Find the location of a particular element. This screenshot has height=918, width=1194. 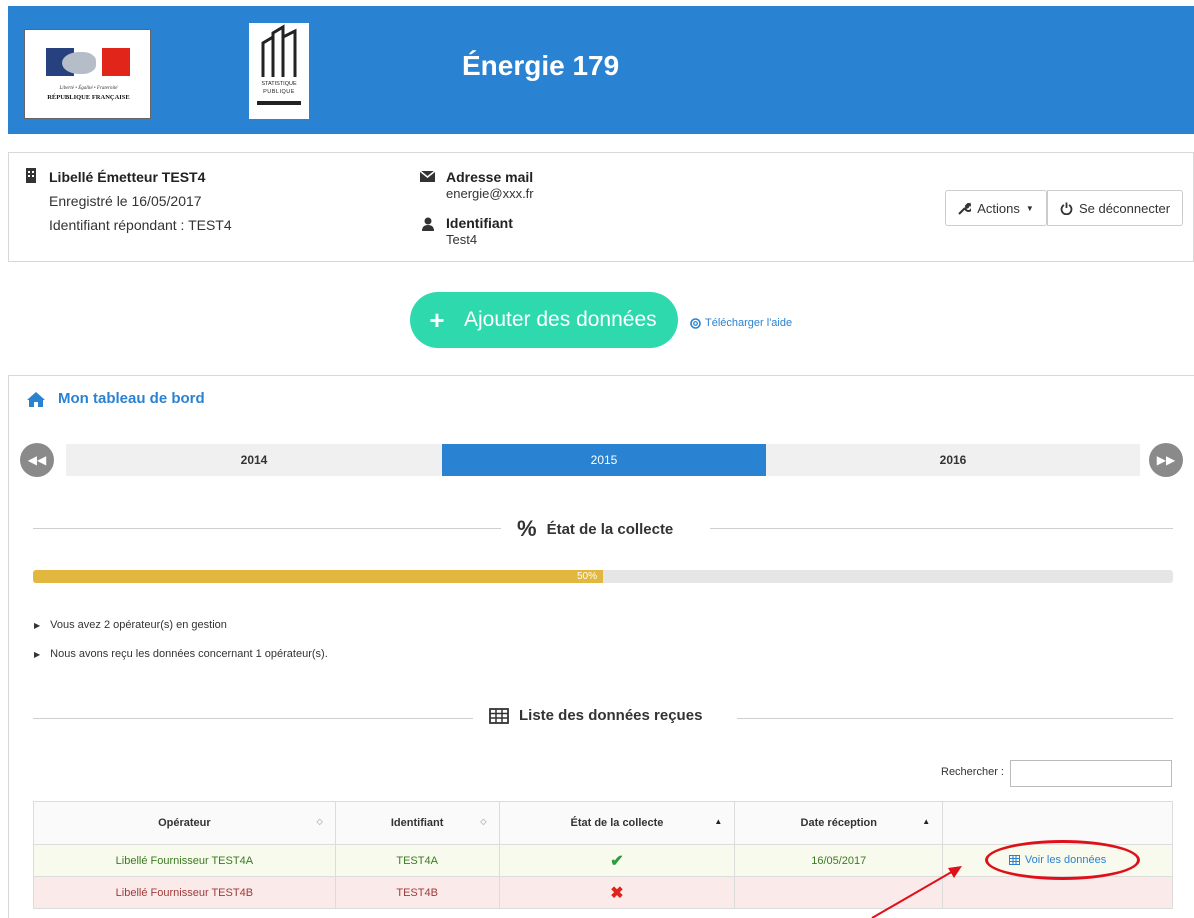

emitter-label: Libellé Émetteur TEST4 is located at coordinates (127, 177).